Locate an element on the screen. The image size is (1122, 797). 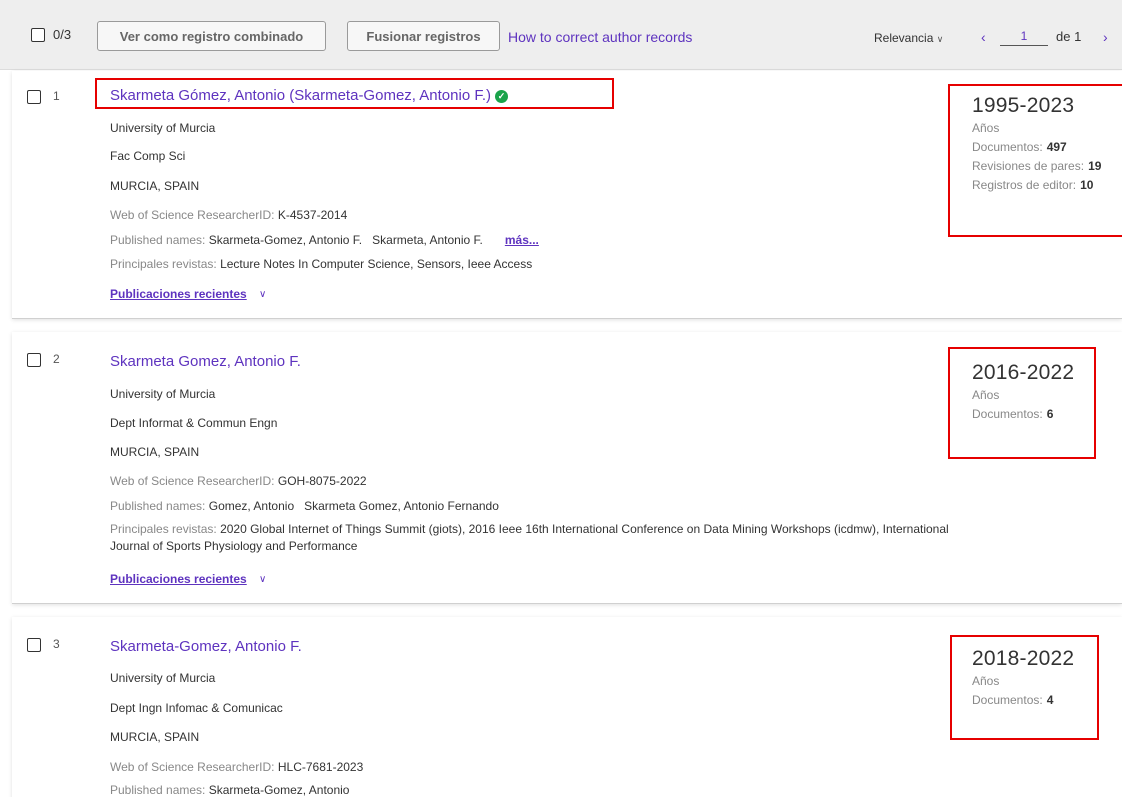
combined-view-button: Ver como registro combinado is located at coordinates (211, 36).